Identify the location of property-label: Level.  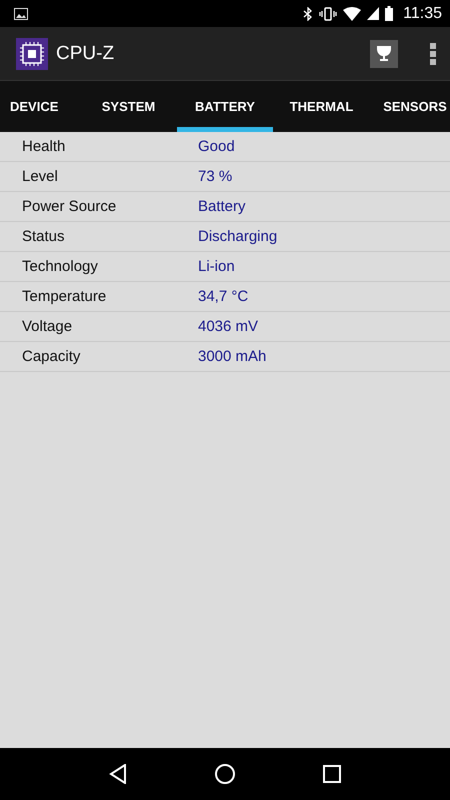
(40, 176).